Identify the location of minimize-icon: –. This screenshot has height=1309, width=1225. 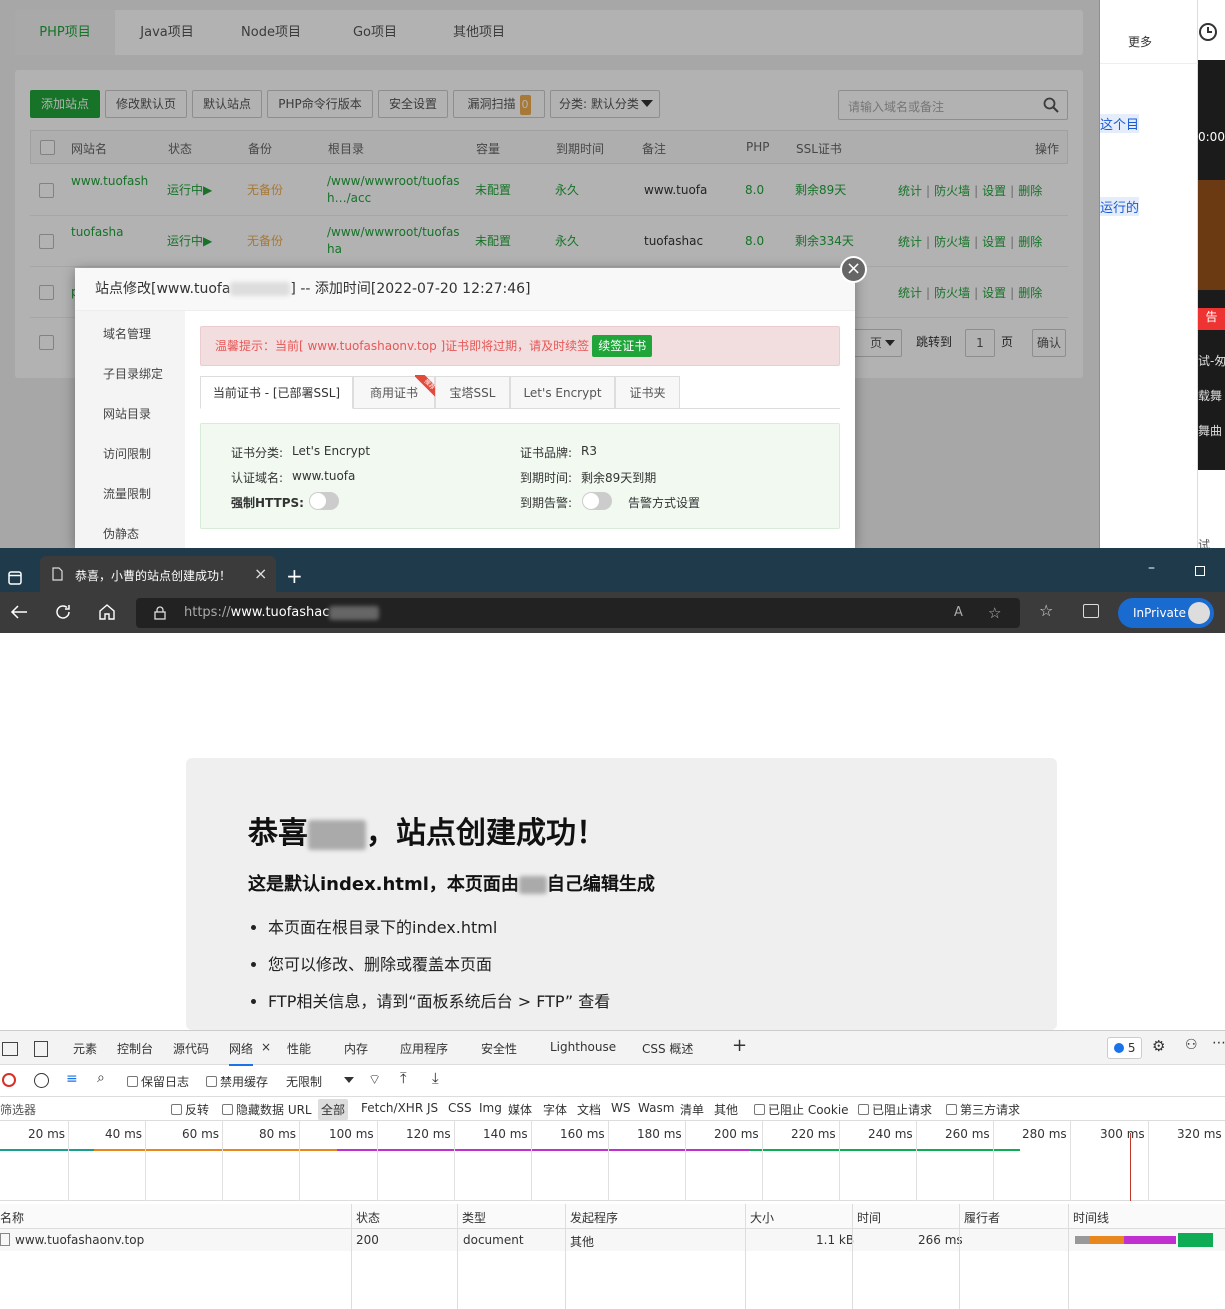
(1151, 568).